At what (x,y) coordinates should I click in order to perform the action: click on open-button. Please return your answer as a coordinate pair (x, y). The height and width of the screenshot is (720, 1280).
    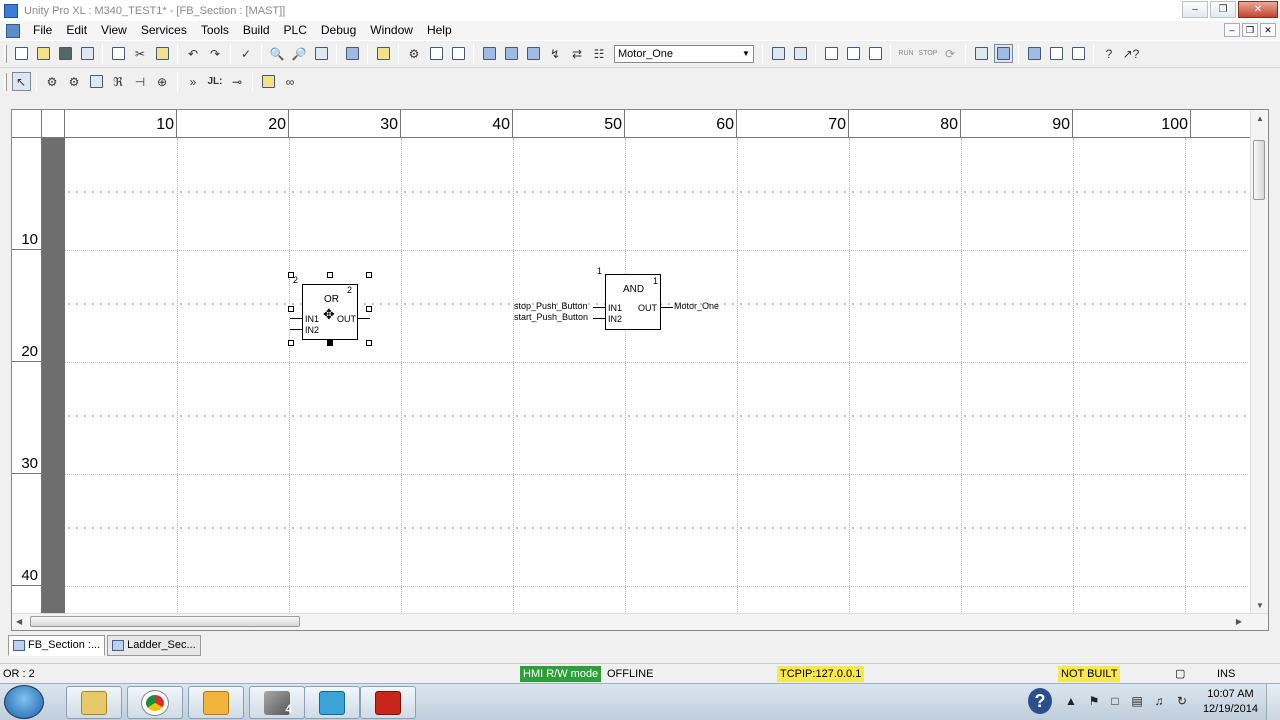
    Looking at the image, I should click on (43, 53).